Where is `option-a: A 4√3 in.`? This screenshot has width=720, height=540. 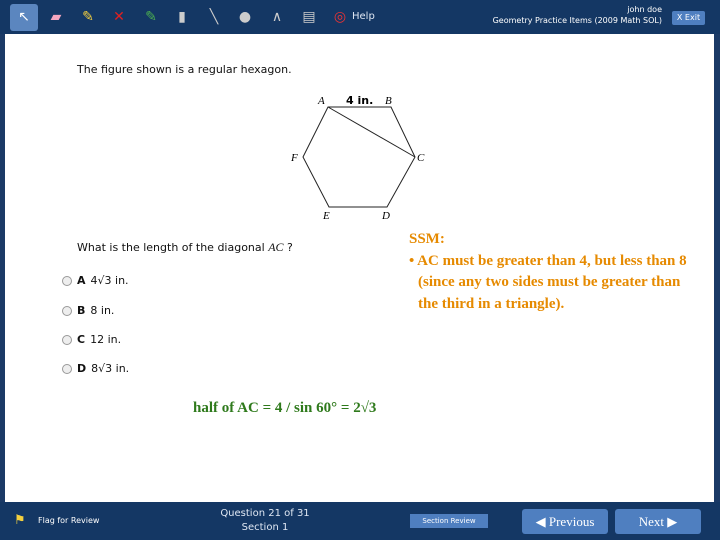 option-a: A 4√3 in. is located at coordinates (95, 280).